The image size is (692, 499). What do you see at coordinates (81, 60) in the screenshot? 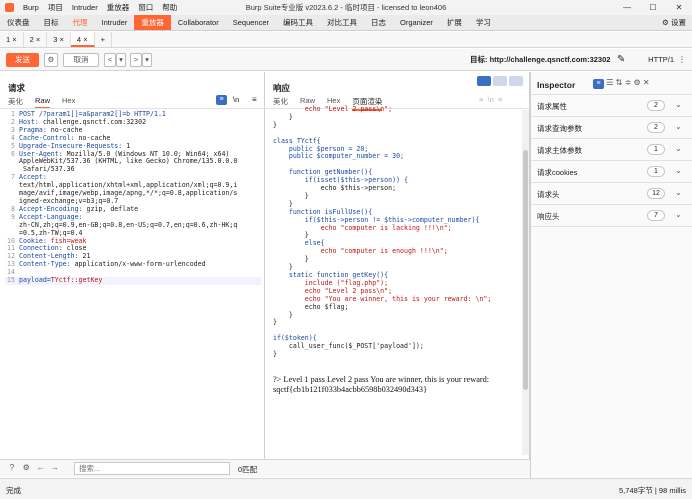
I see `cancel-button: 取消` at bounding box center [81, 60].